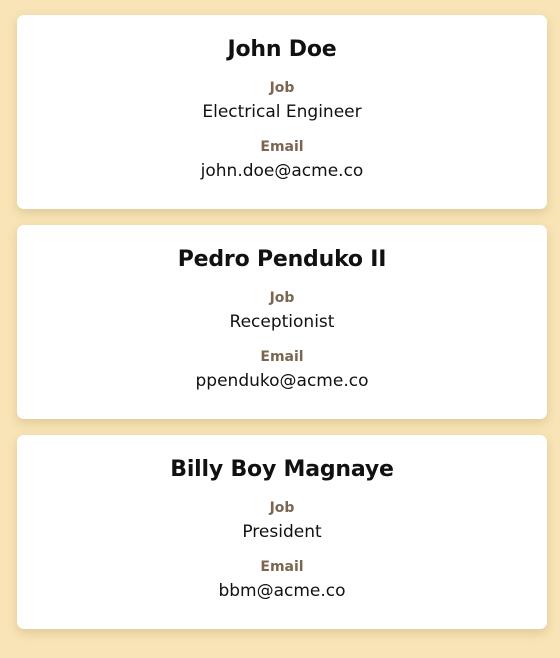 The height and width of the screenshot is (658, 560). What do you see at coordinates (282, 381) in the screenshot?
I see `email-value: ppenduko@acme.co` at bounding box center [282, 381].